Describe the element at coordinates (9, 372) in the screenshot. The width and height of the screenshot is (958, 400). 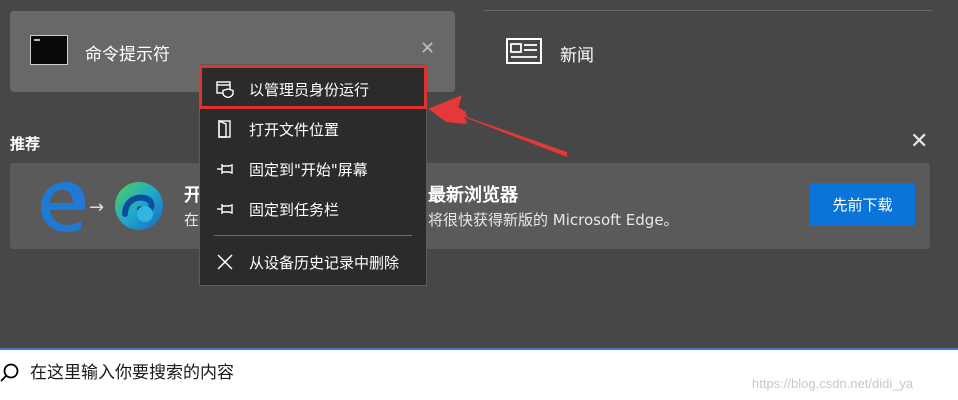
I see `search-icon` at that location.